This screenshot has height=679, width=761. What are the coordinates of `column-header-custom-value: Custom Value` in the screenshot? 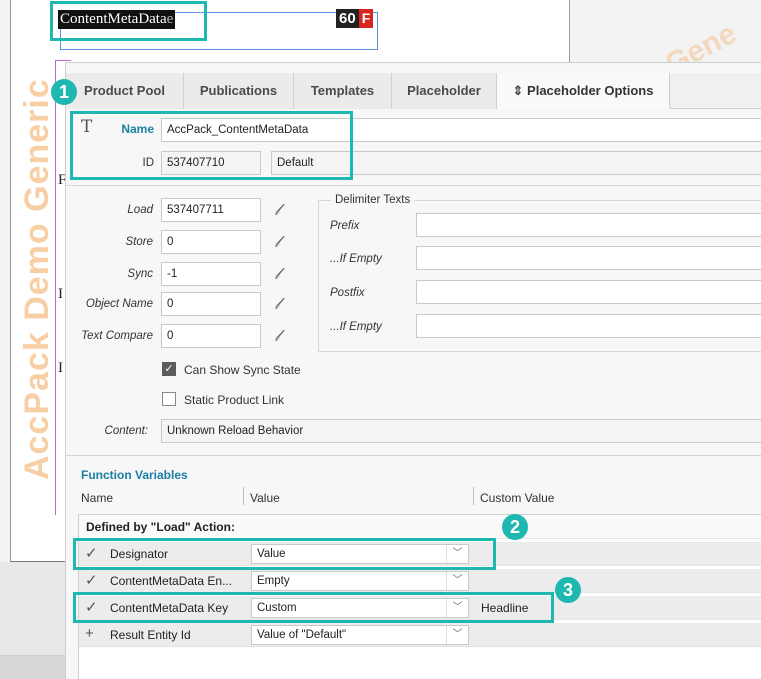 It's located at (517, 498).